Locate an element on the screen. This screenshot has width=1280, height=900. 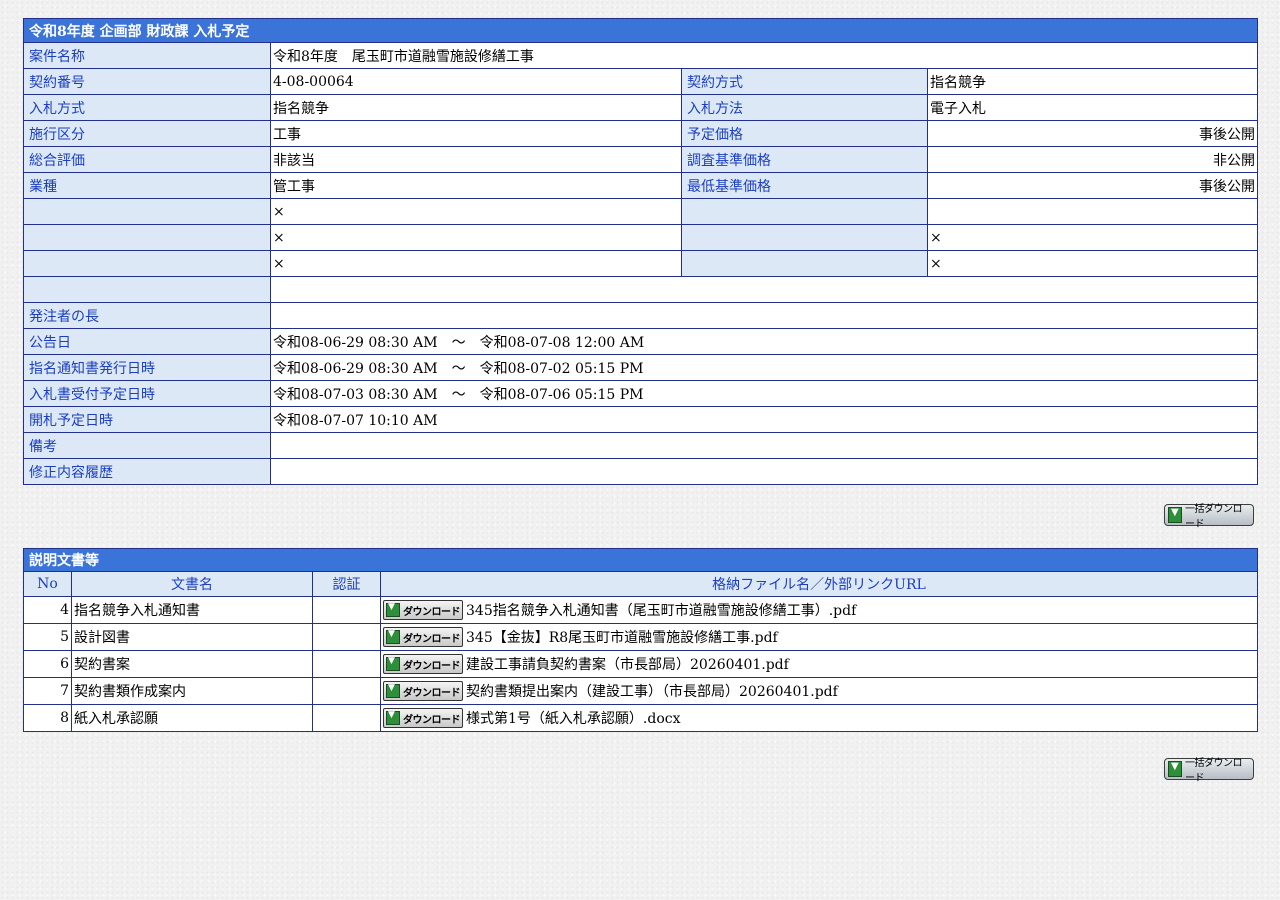
doc-no: 4 is located at coordinates (47, 610).